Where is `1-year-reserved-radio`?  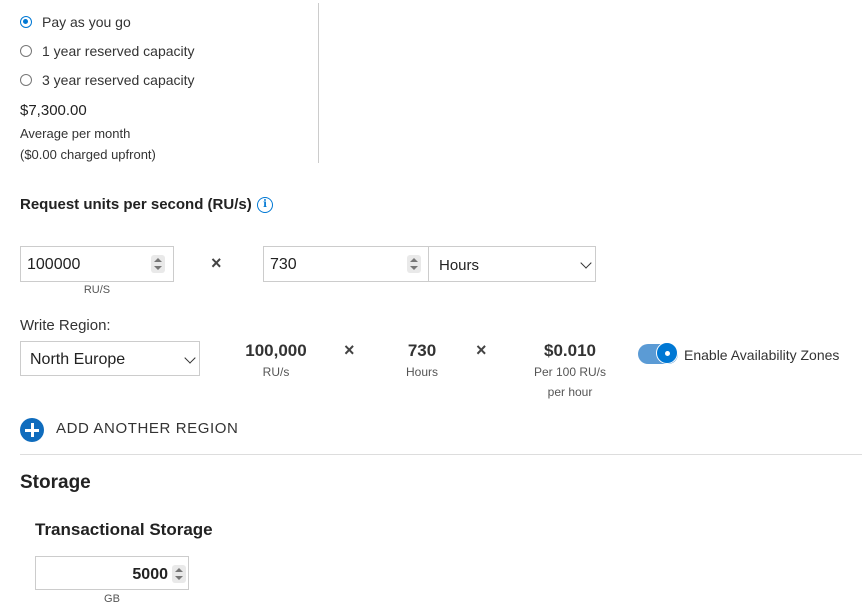
1-year-reserved-radio is located at coordinates (26, 51).